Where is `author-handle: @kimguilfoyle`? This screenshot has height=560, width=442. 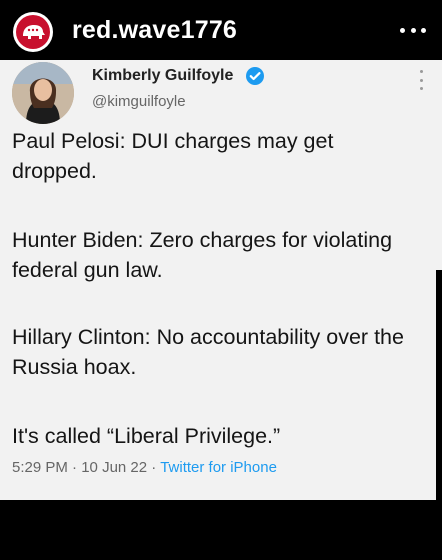
author-handle: @kimguilfoyle is located at coordinates (139, 101).